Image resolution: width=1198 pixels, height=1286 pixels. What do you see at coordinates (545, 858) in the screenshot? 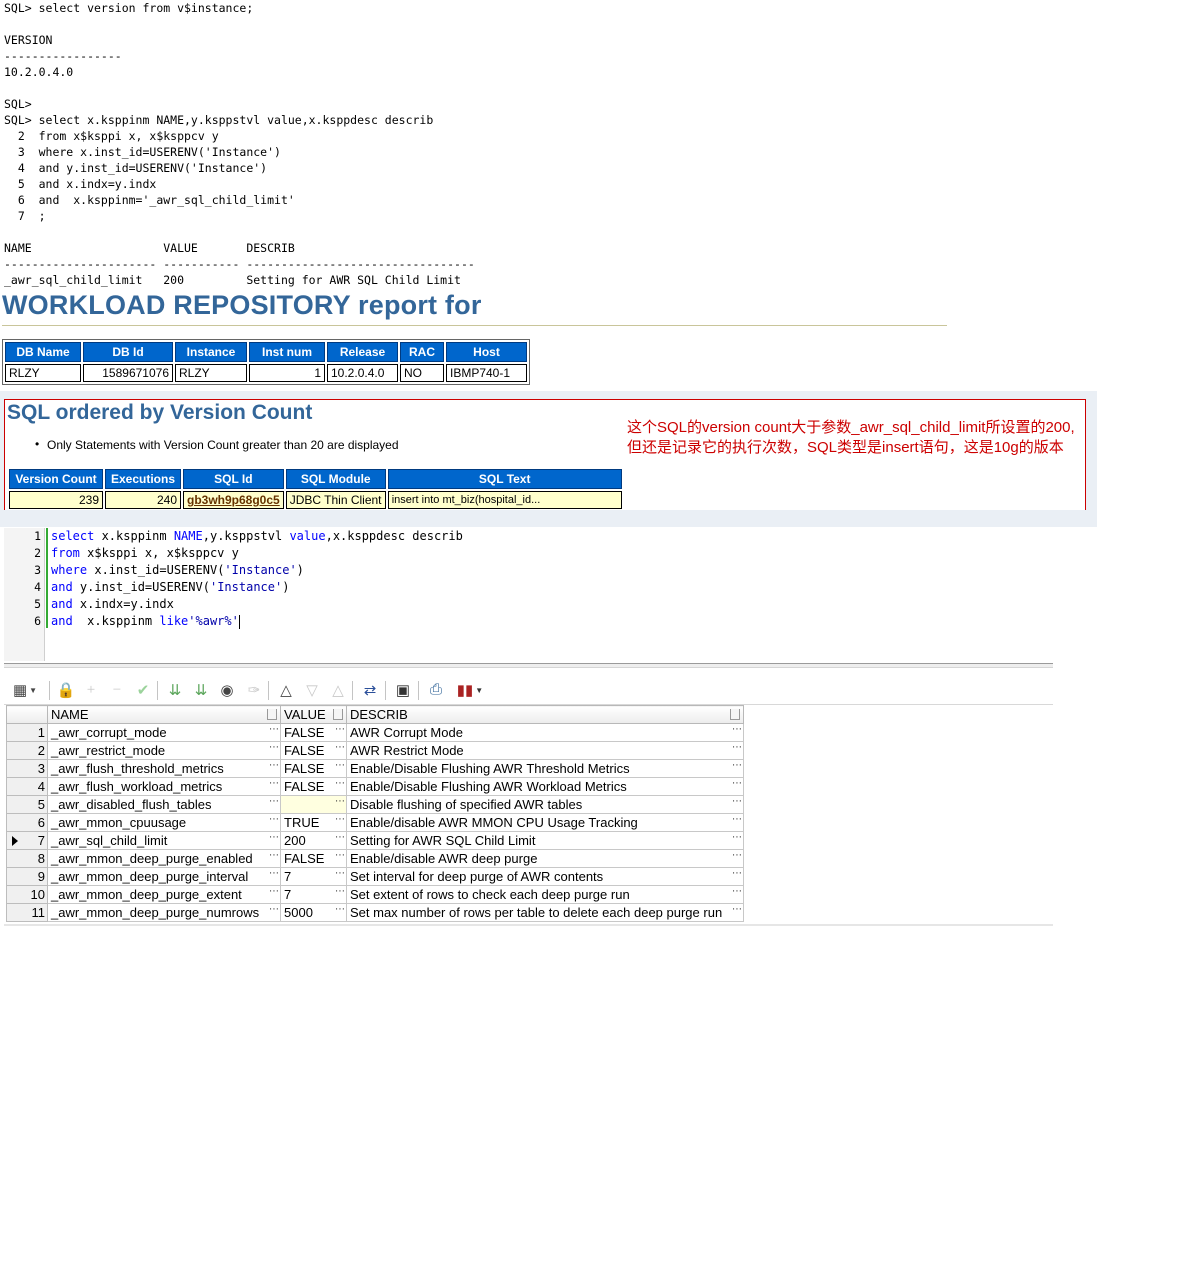
I see `describ-cell: Enable/disable AWR deep purge ⋯` at bounding box center [545, 858].